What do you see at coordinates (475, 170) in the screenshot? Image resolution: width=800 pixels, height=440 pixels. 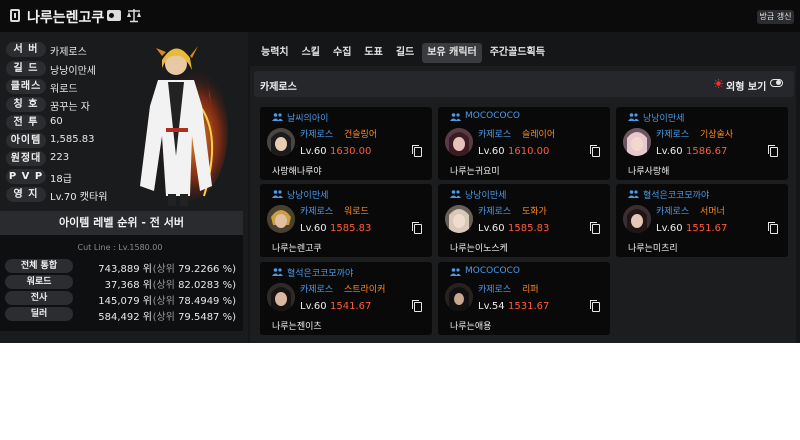 I see `character-name: 나루는귀요미` at bounding box center [475, 170].